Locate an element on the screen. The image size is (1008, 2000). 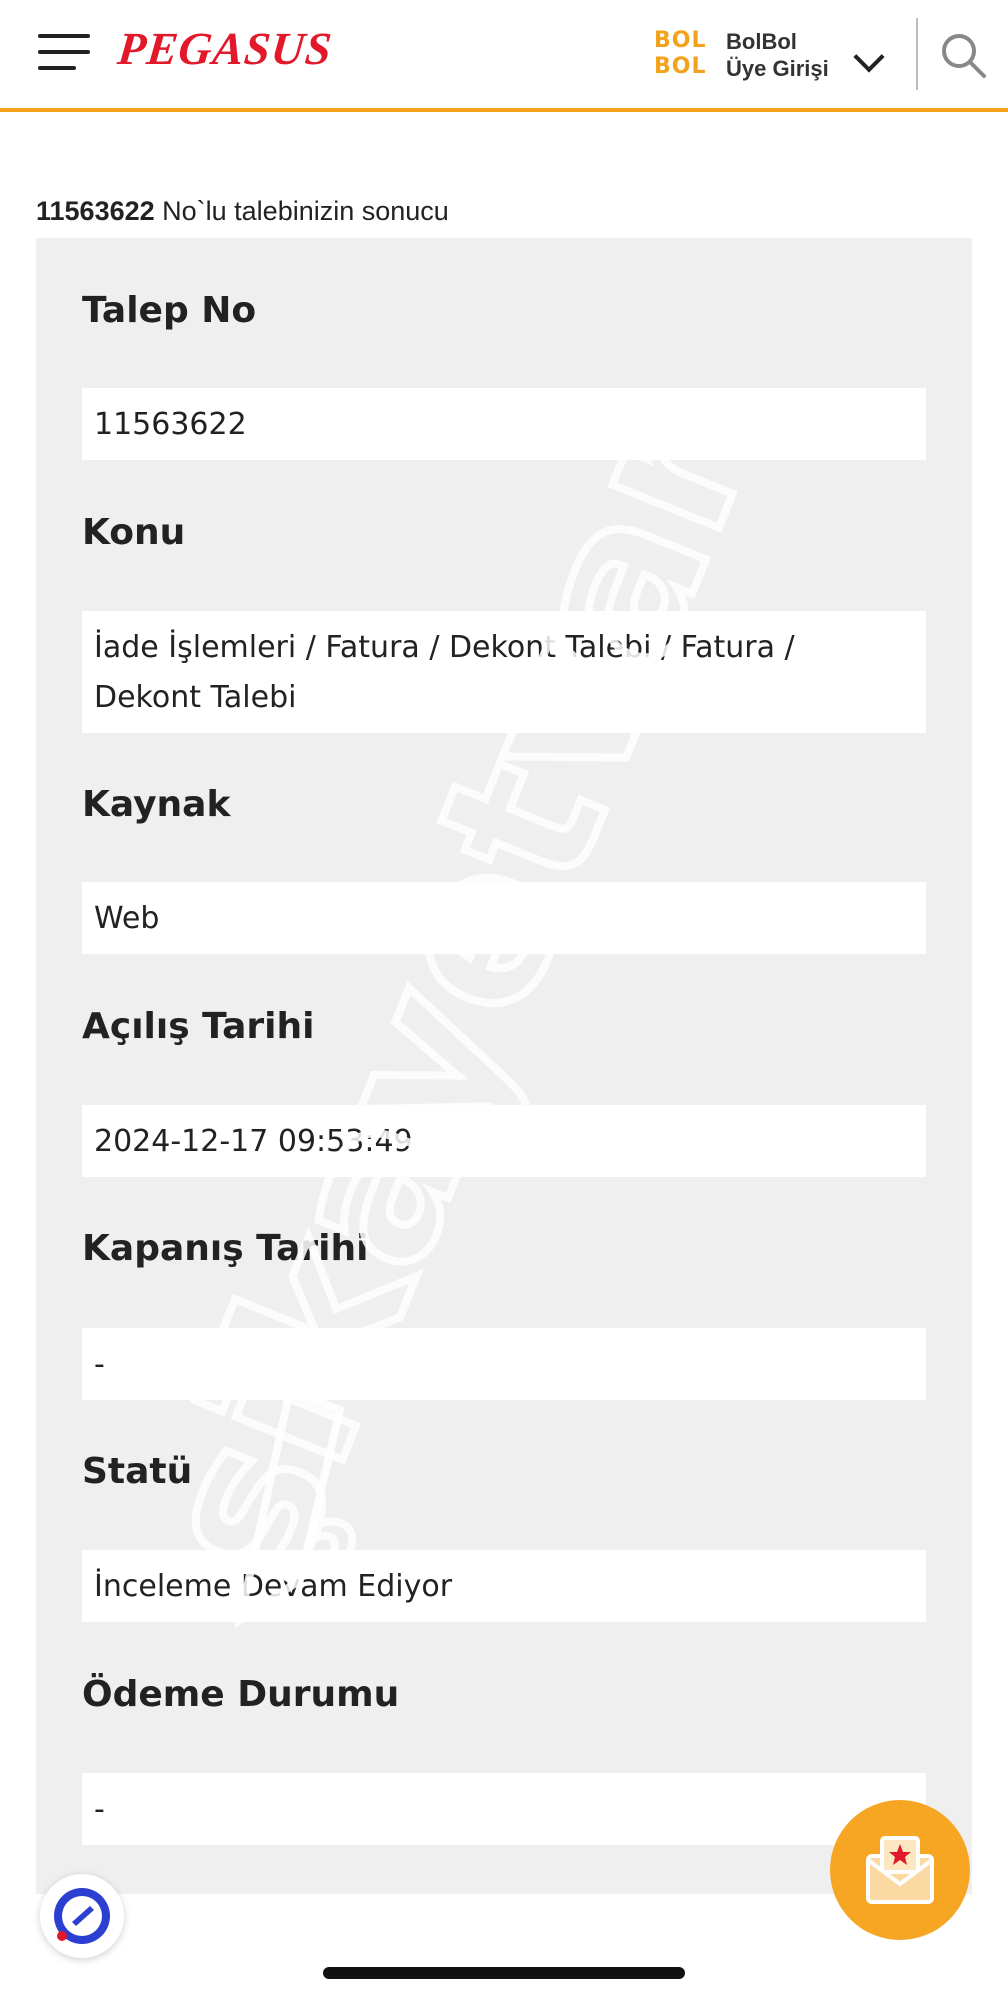
result-heading: 11563622 No`lu talebinizin sonucu is located at coordinates (242, 211).